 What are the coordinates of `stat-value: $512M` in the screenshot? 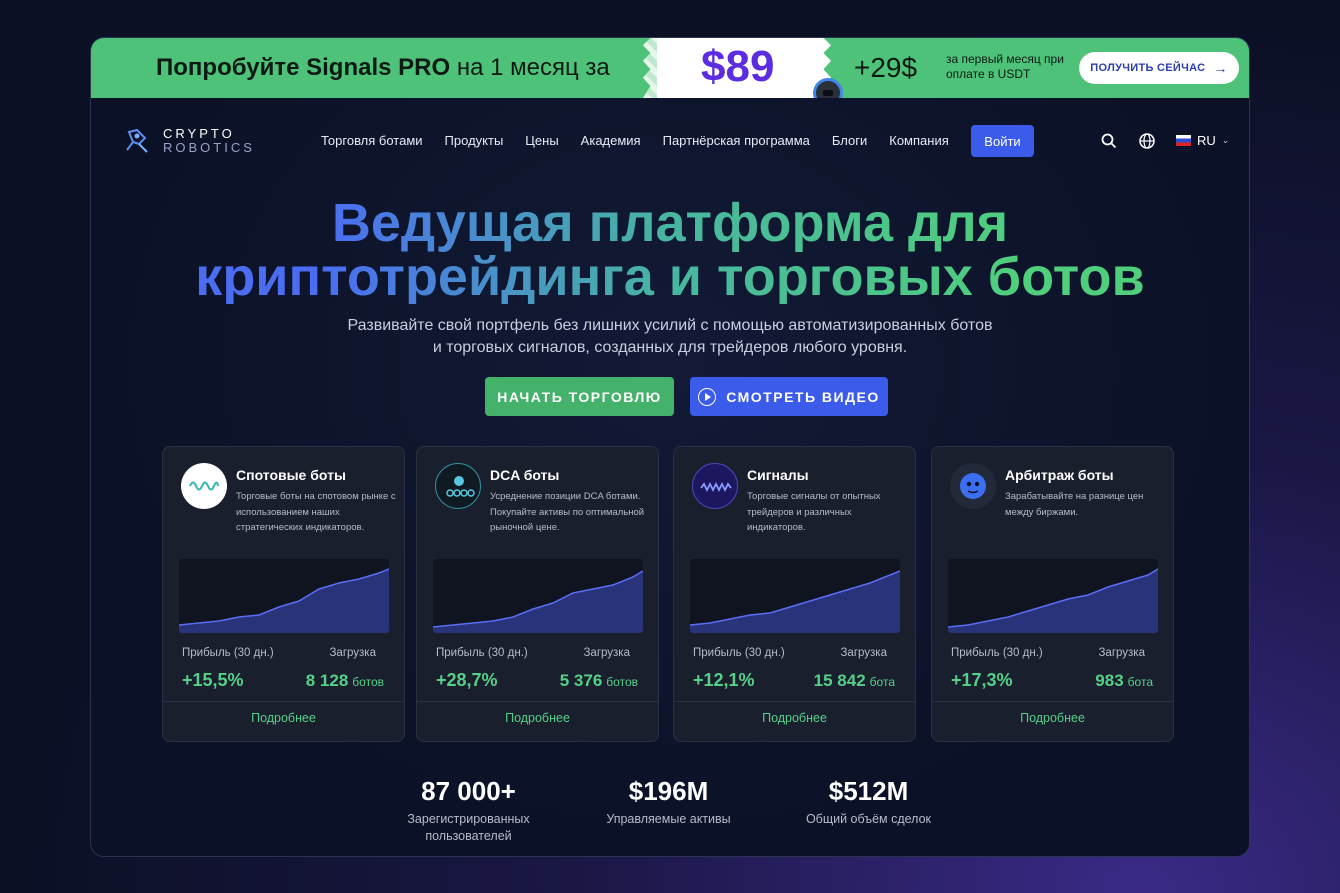 It's located at (868, 791).